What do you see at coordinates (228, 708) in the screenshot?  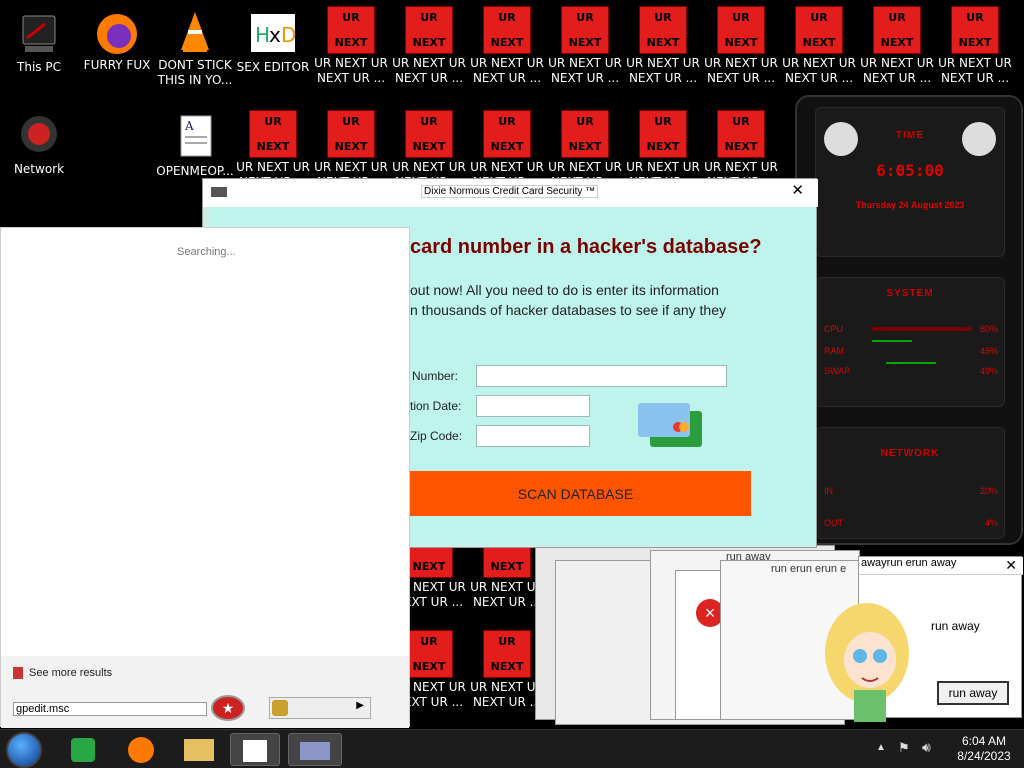 I see `shutdown-star-button: ★` at bounding box center [228, 708].